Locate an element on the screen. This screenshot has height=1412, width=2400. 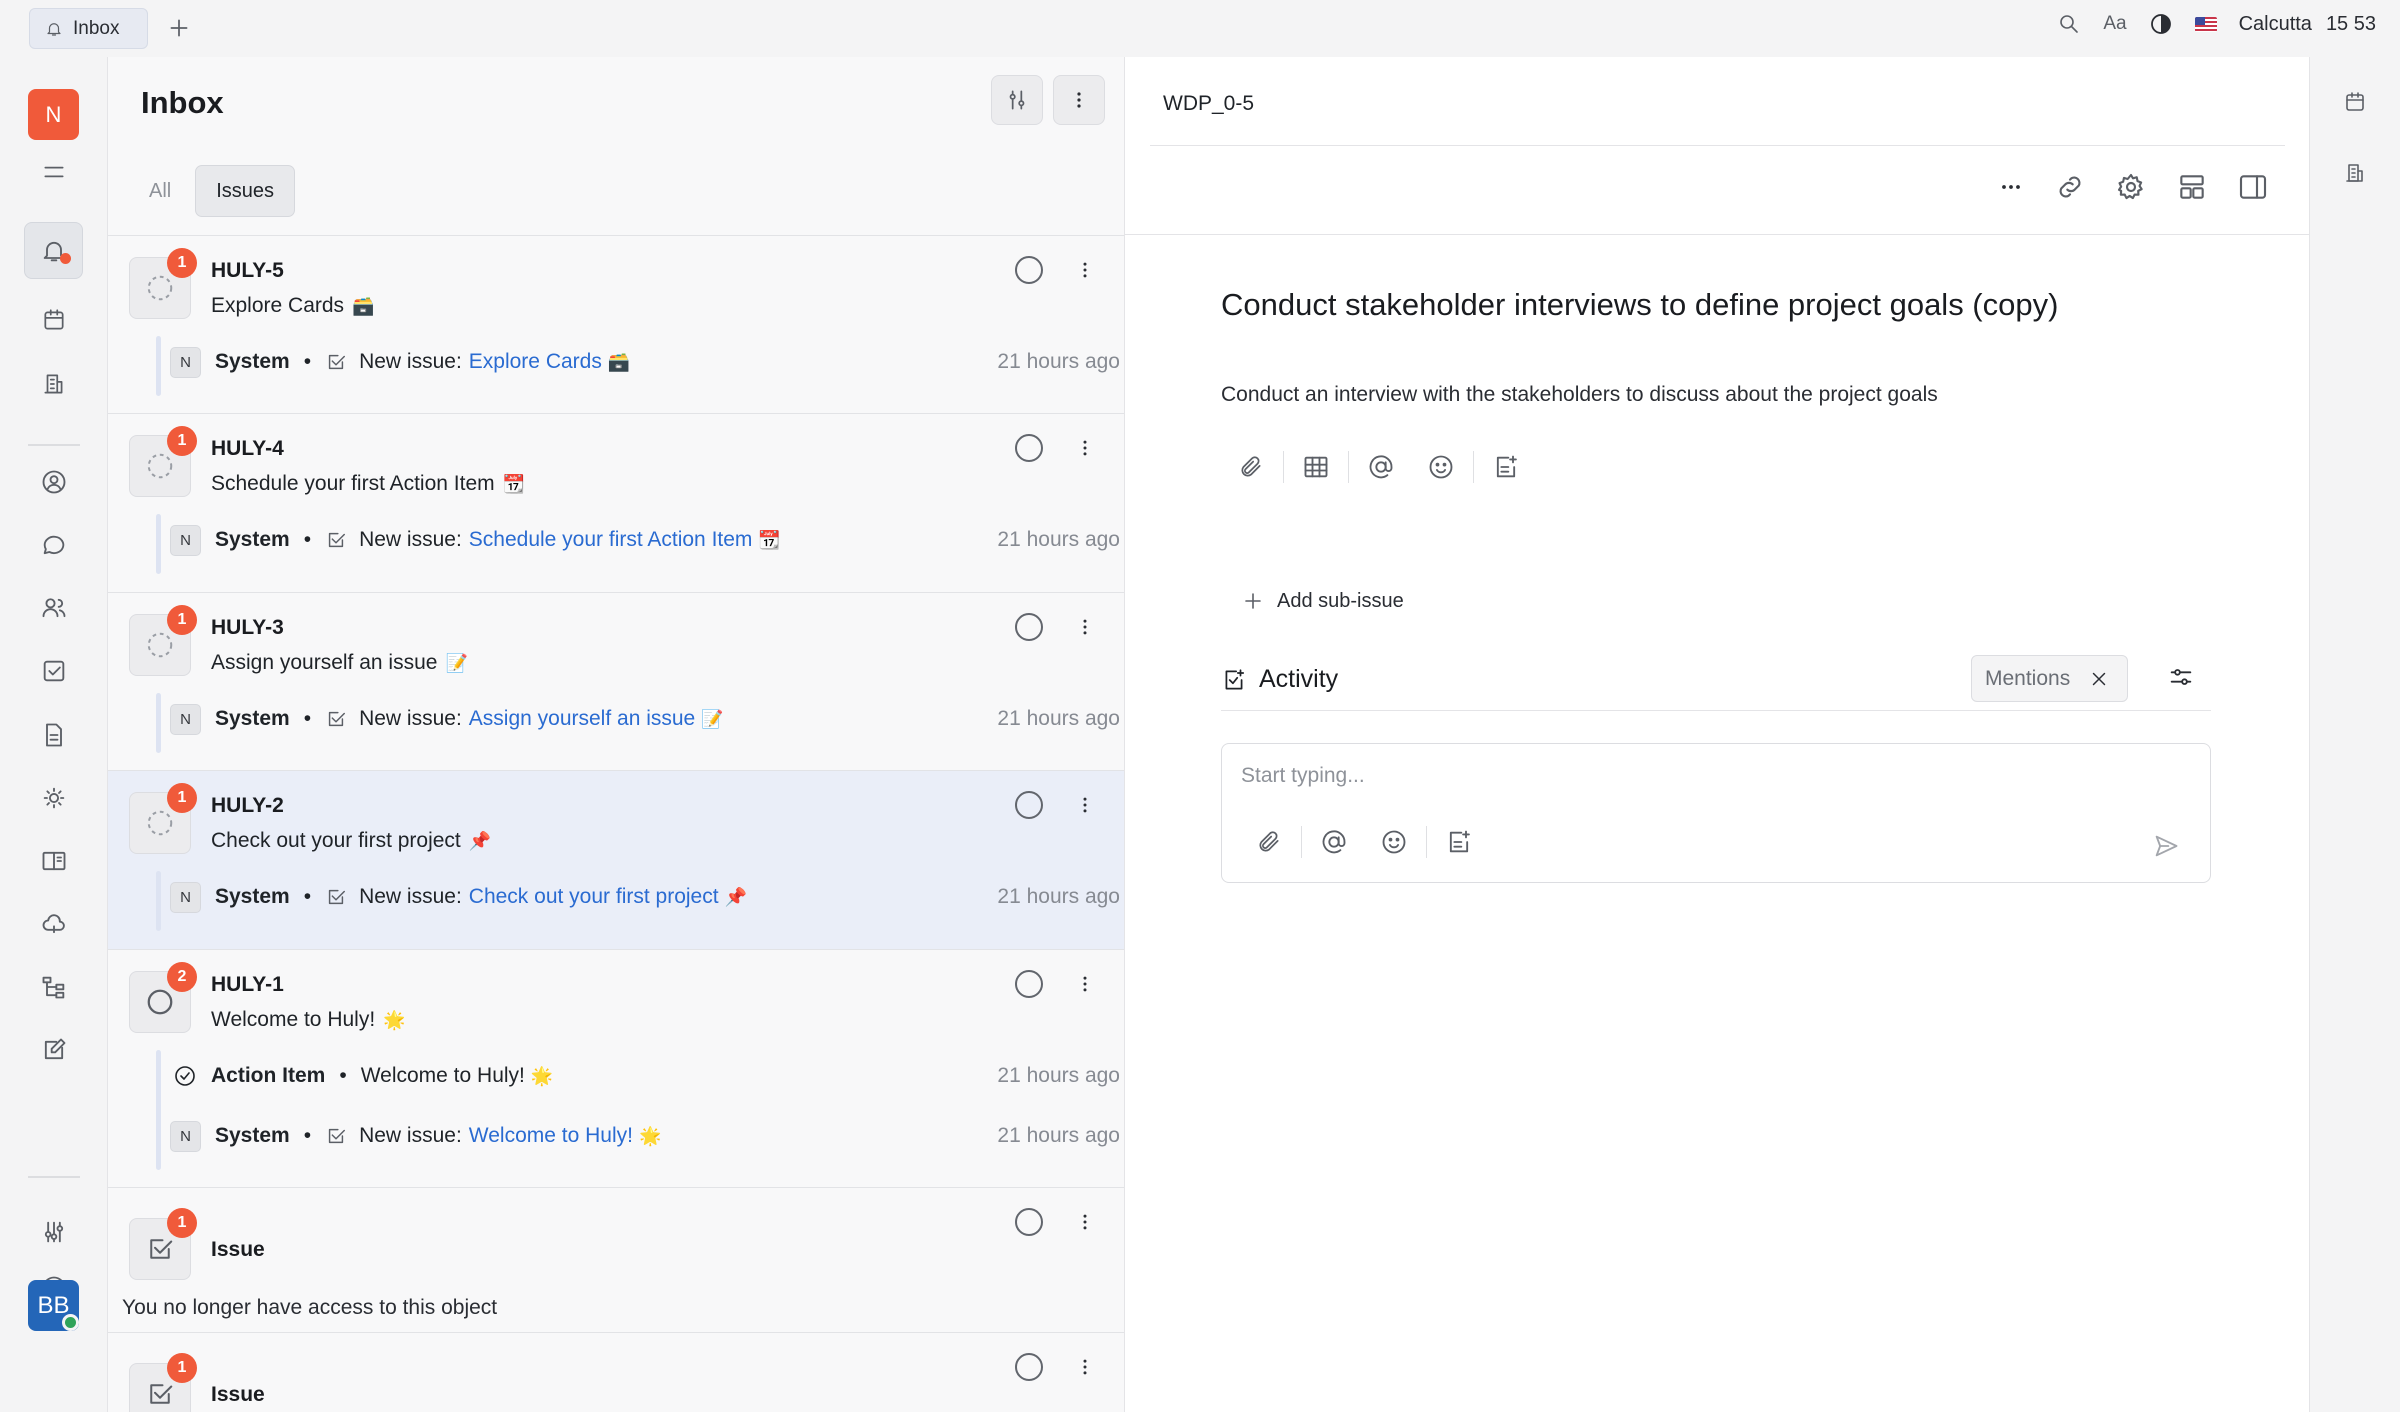
clock-hour: 15 is located at coordinates (2337, 23).